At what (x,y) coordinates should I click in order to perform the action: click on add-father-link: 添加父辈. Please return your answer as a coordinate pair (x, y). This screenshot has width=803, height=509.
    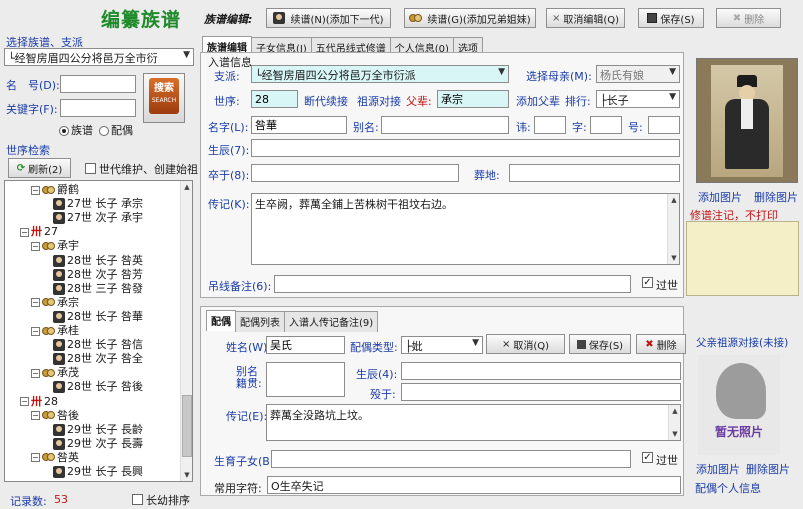
    Looking at the image, I should click on (538, 101).